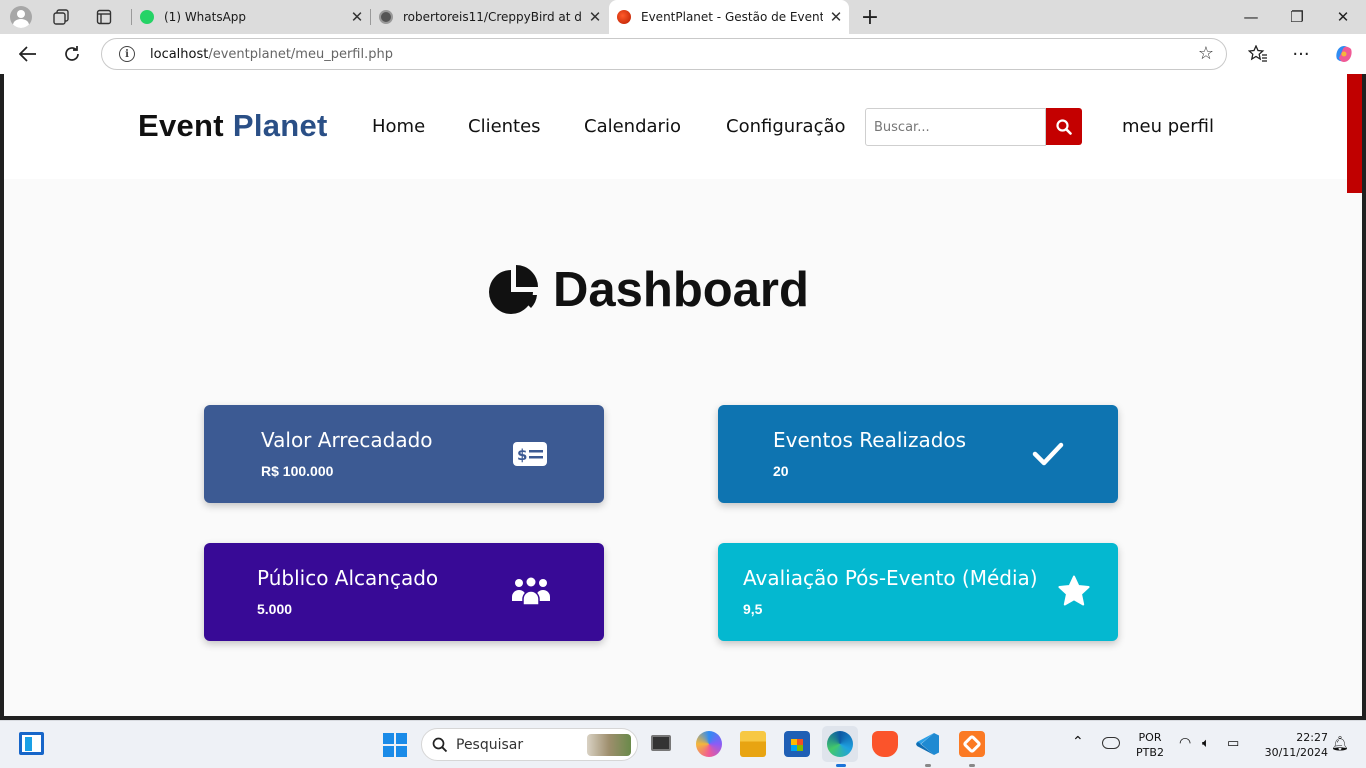 This screenshot has width=1366, height=768. Describe the element at coordinates (1206, 743) in the screenshot. I see `volume-icon: 🔈︎` at that location.